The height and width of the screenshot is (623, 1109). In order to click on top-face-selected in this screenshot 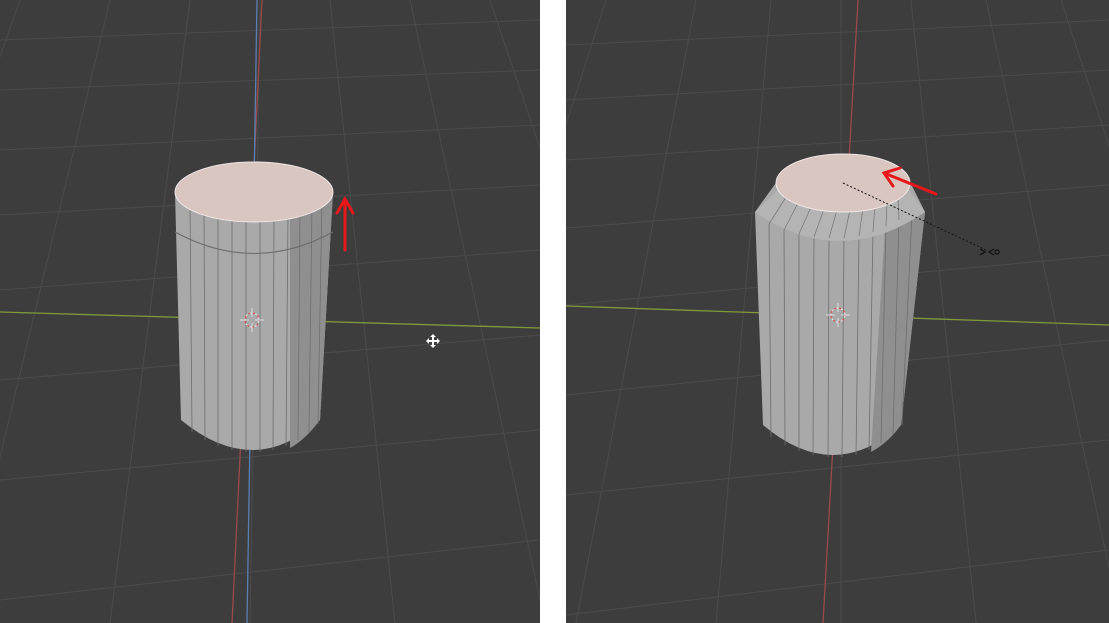, I will do `click(254, 192)`.